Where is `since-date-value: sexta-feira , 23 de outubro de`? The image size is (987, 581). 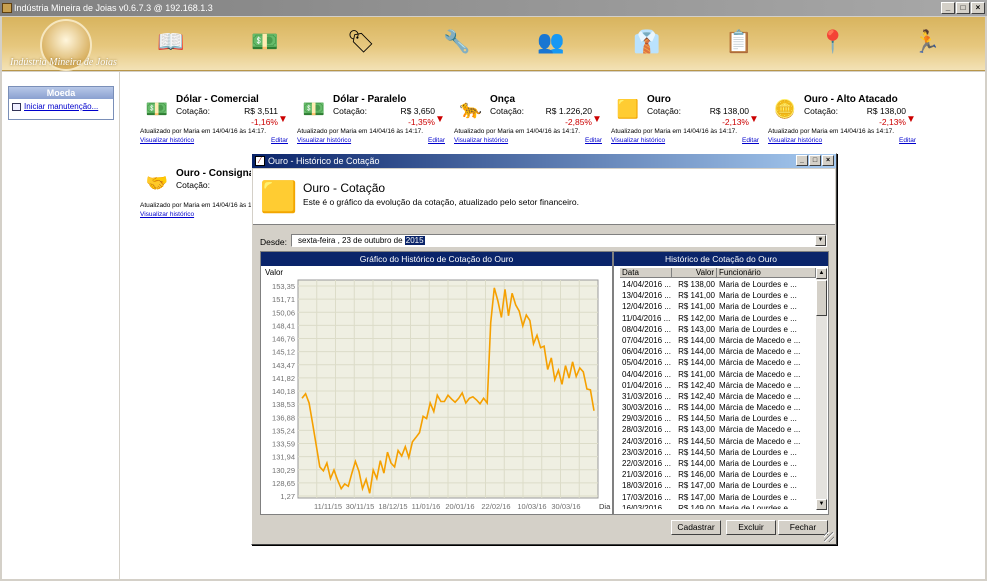
since-date-value: sexta-feira , 23 de outubro de is located at coordinates (350, 240).